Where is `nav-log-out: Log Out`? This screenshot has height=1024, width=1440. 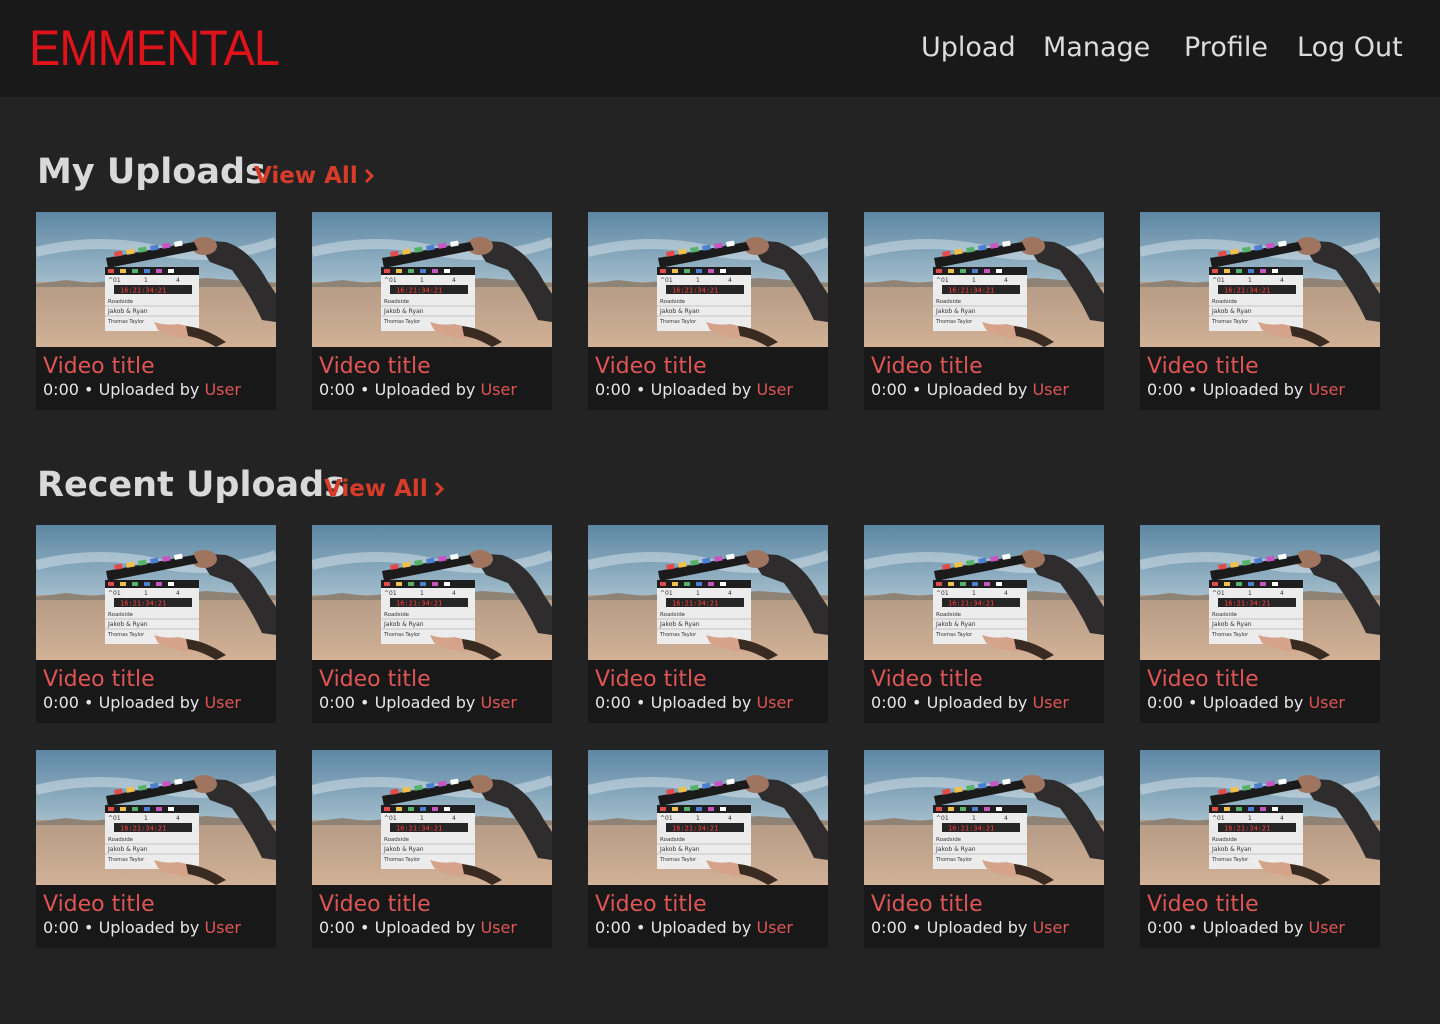
nav-log-out: Log Out is located at coordinates (1350, 48).